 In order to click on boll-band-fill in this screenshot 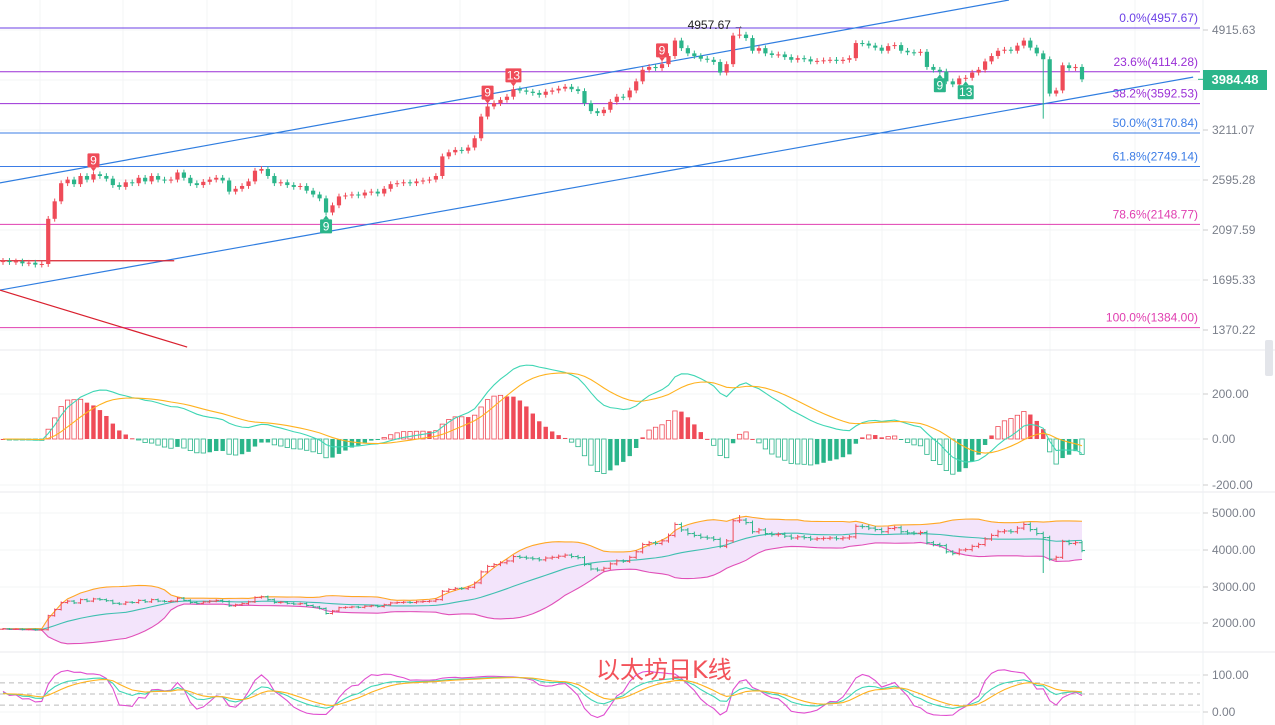, I will do `click(542, 580)`.